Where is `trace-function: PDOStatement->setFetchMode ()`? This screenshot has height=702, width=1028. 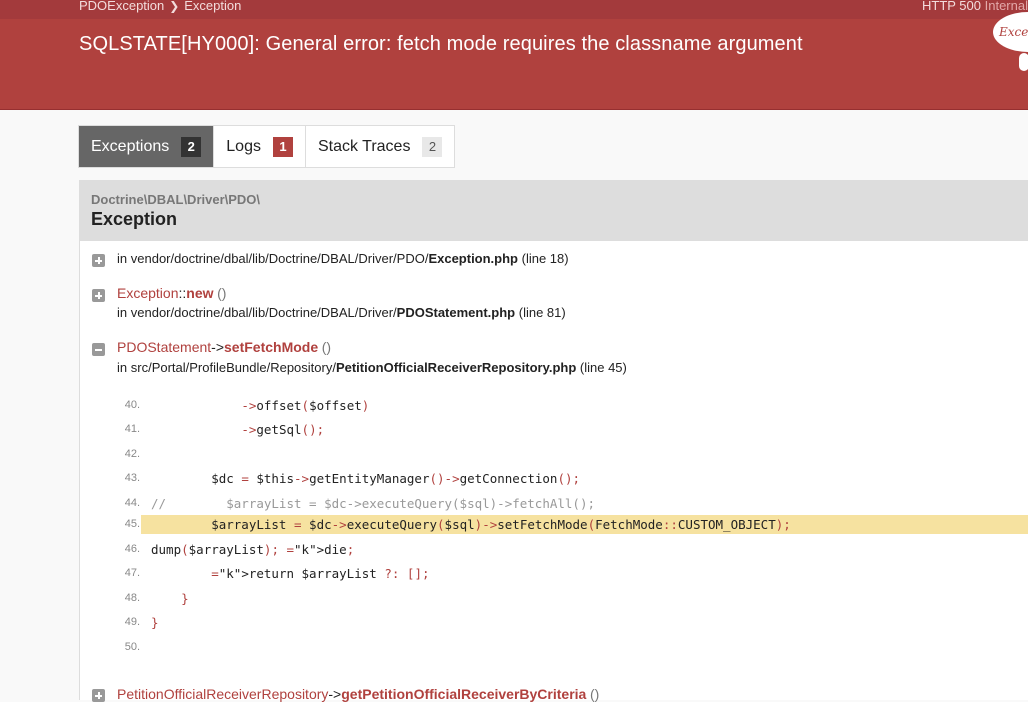 trace-function: PDOStatement->setFetchMode () is located at coordinates (224, 347).